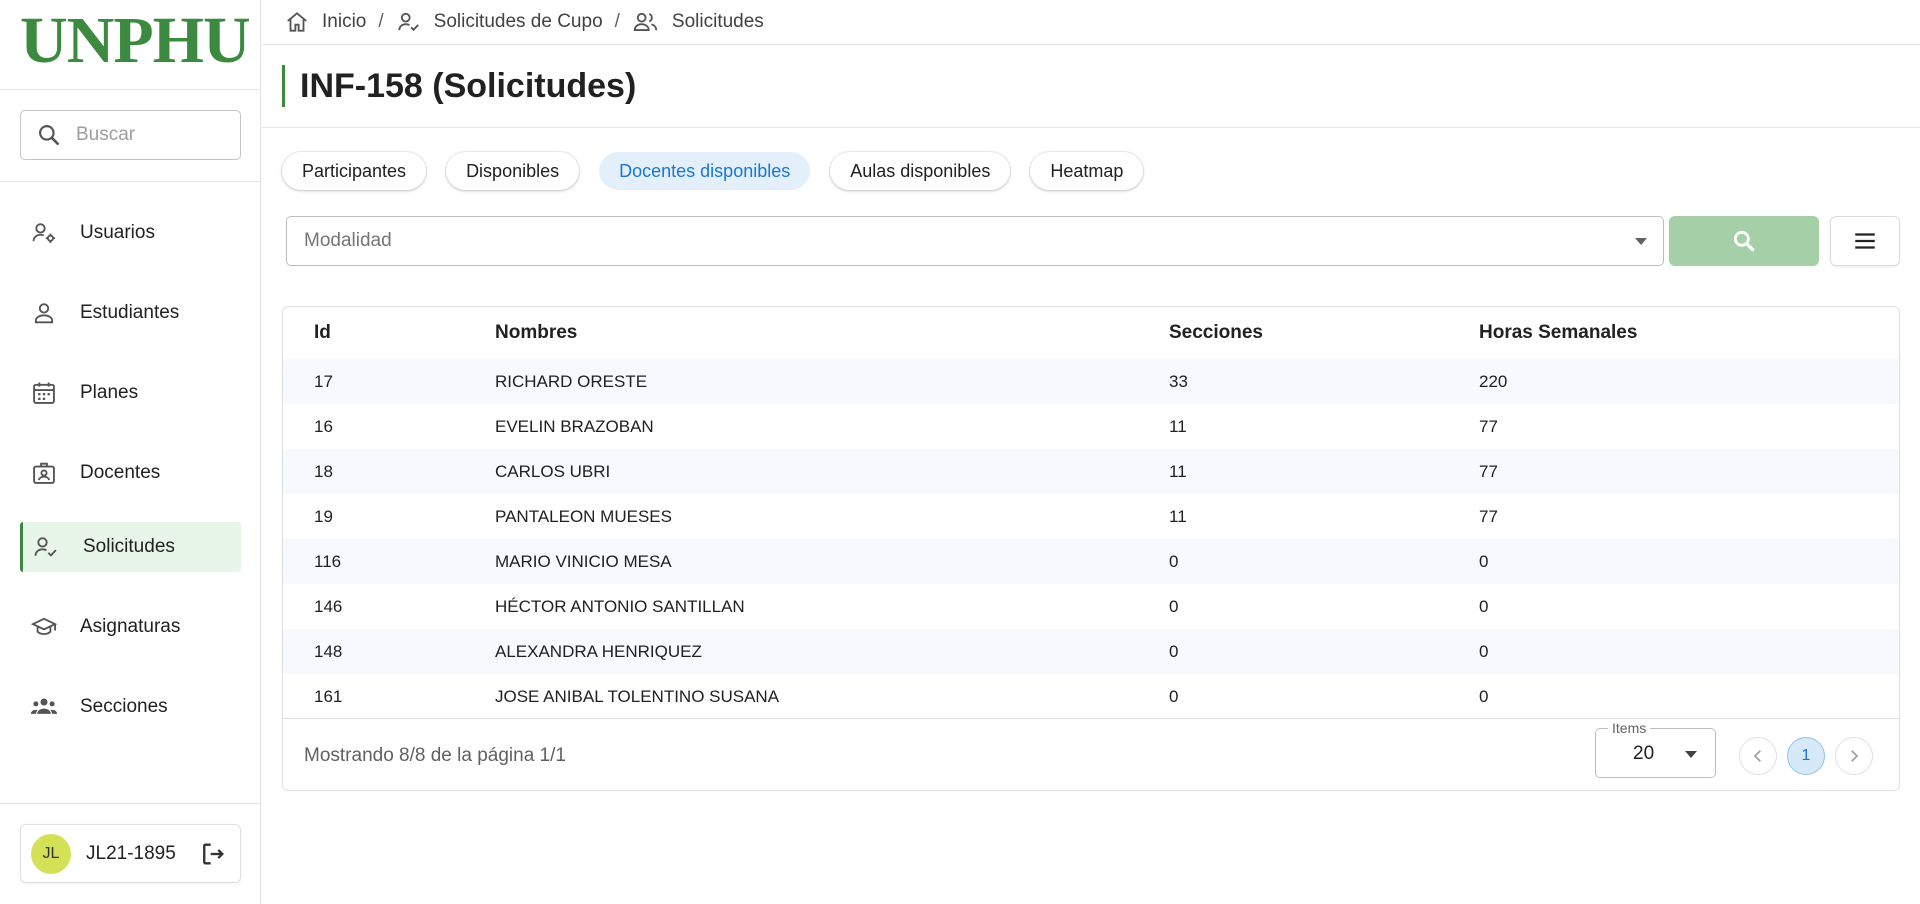 The image size is (1920, 904). I want to click on modalidad-select: Modalidad, so click(975, 241).